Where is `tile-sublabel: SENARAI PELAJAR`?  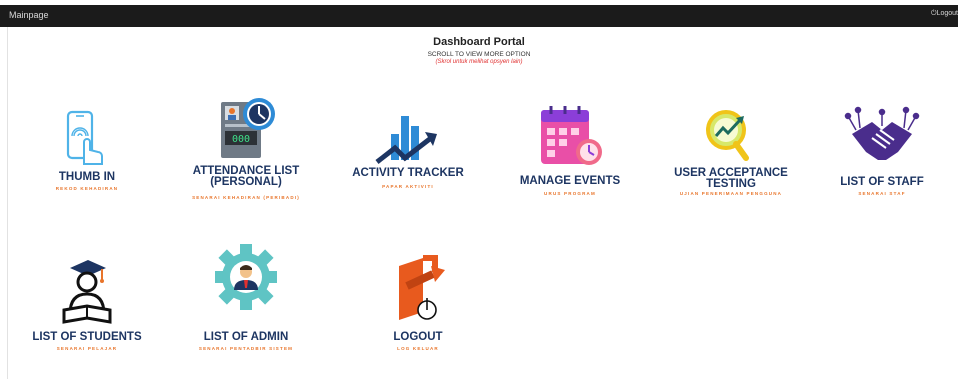 tile-sublabel: SENARAI PELAJAR is located at coordinates (87, 348).